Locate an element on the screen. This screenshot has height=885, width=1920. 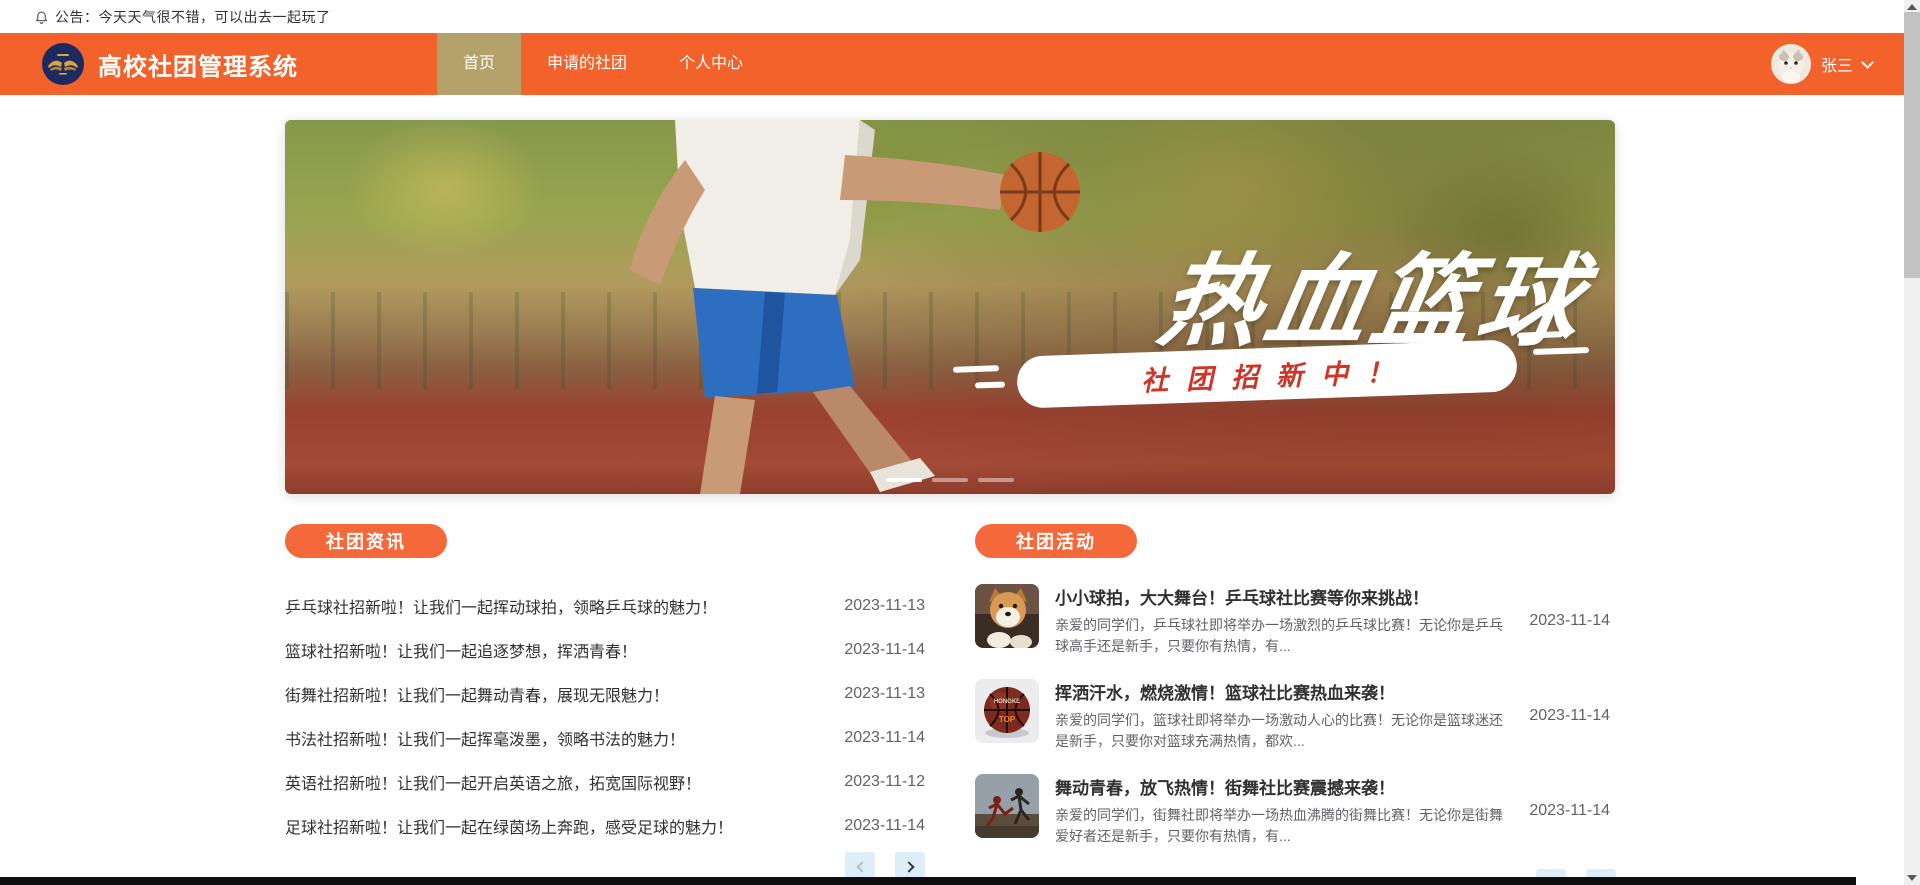
brand: 高校社团管理系统 is located at coordinates (170, 64).